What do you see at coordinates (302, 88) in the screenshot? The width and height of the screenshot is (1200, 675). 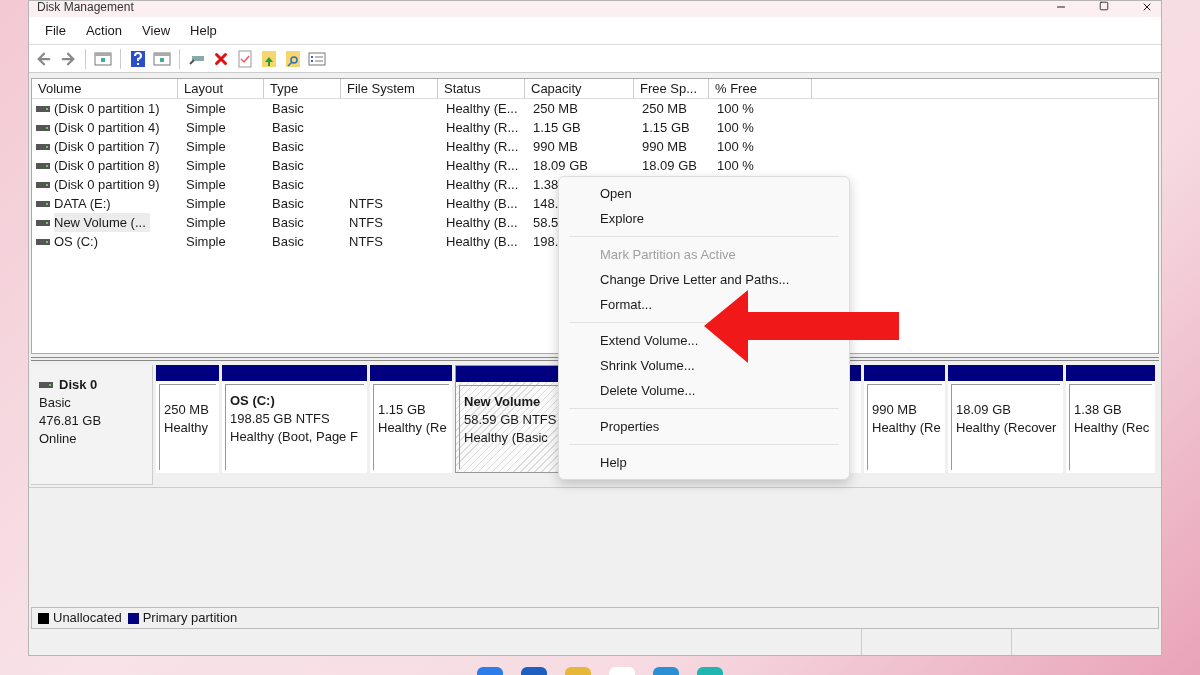 I see `column-header: Type` at bounding box center [302, 88].